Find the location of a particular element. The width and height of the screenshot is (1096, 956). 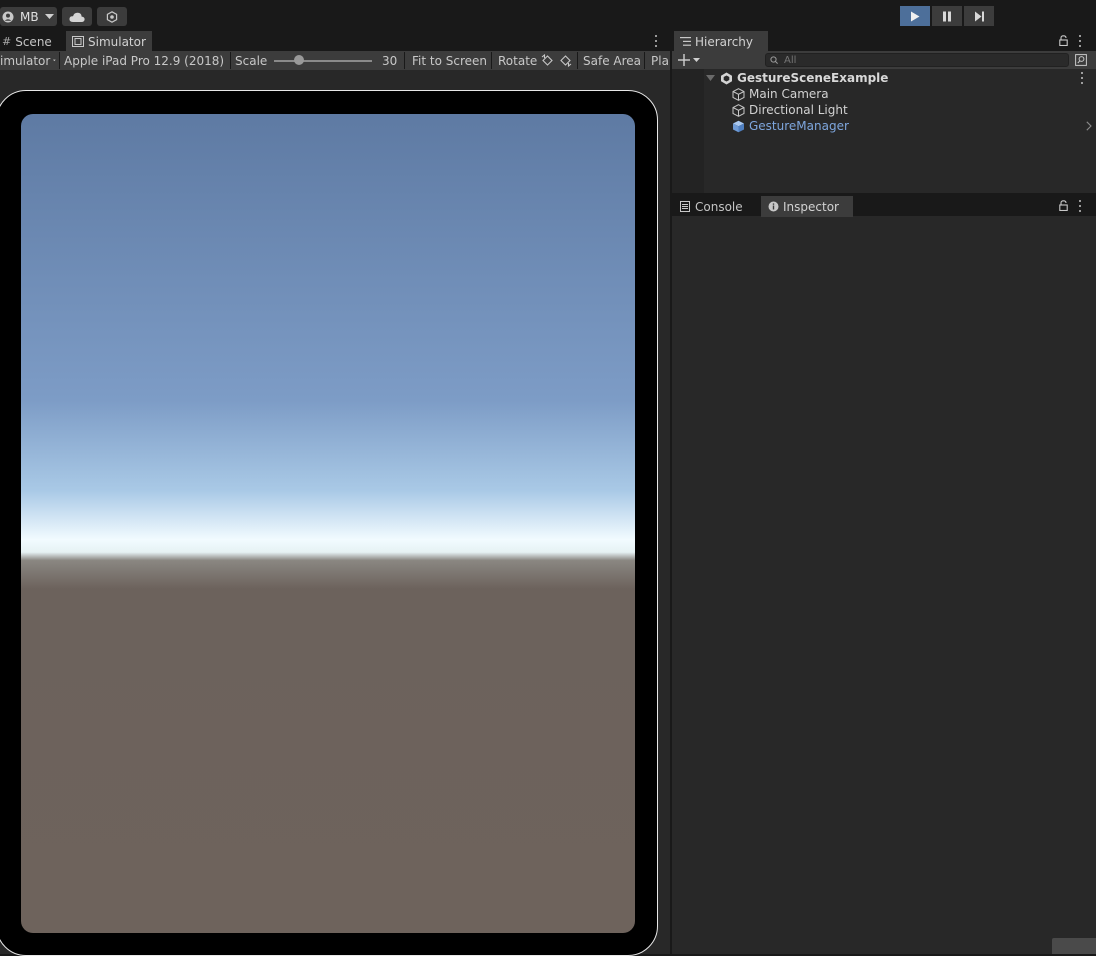

play-button is located at coordinates (915, 16).